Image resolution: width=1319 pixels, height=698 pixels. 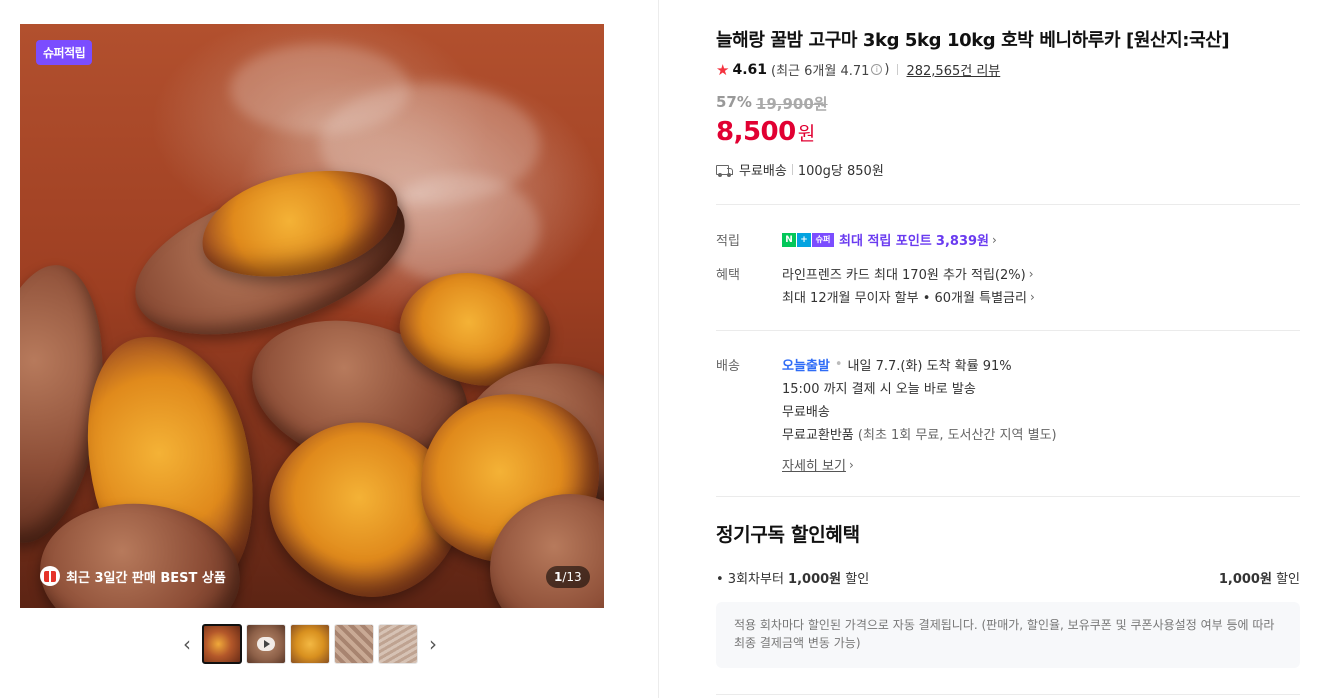 What do you see at coordinates (572, 577) in the screenshot?
I see `image-counter-total: /13` at bounding box center [572, 577].